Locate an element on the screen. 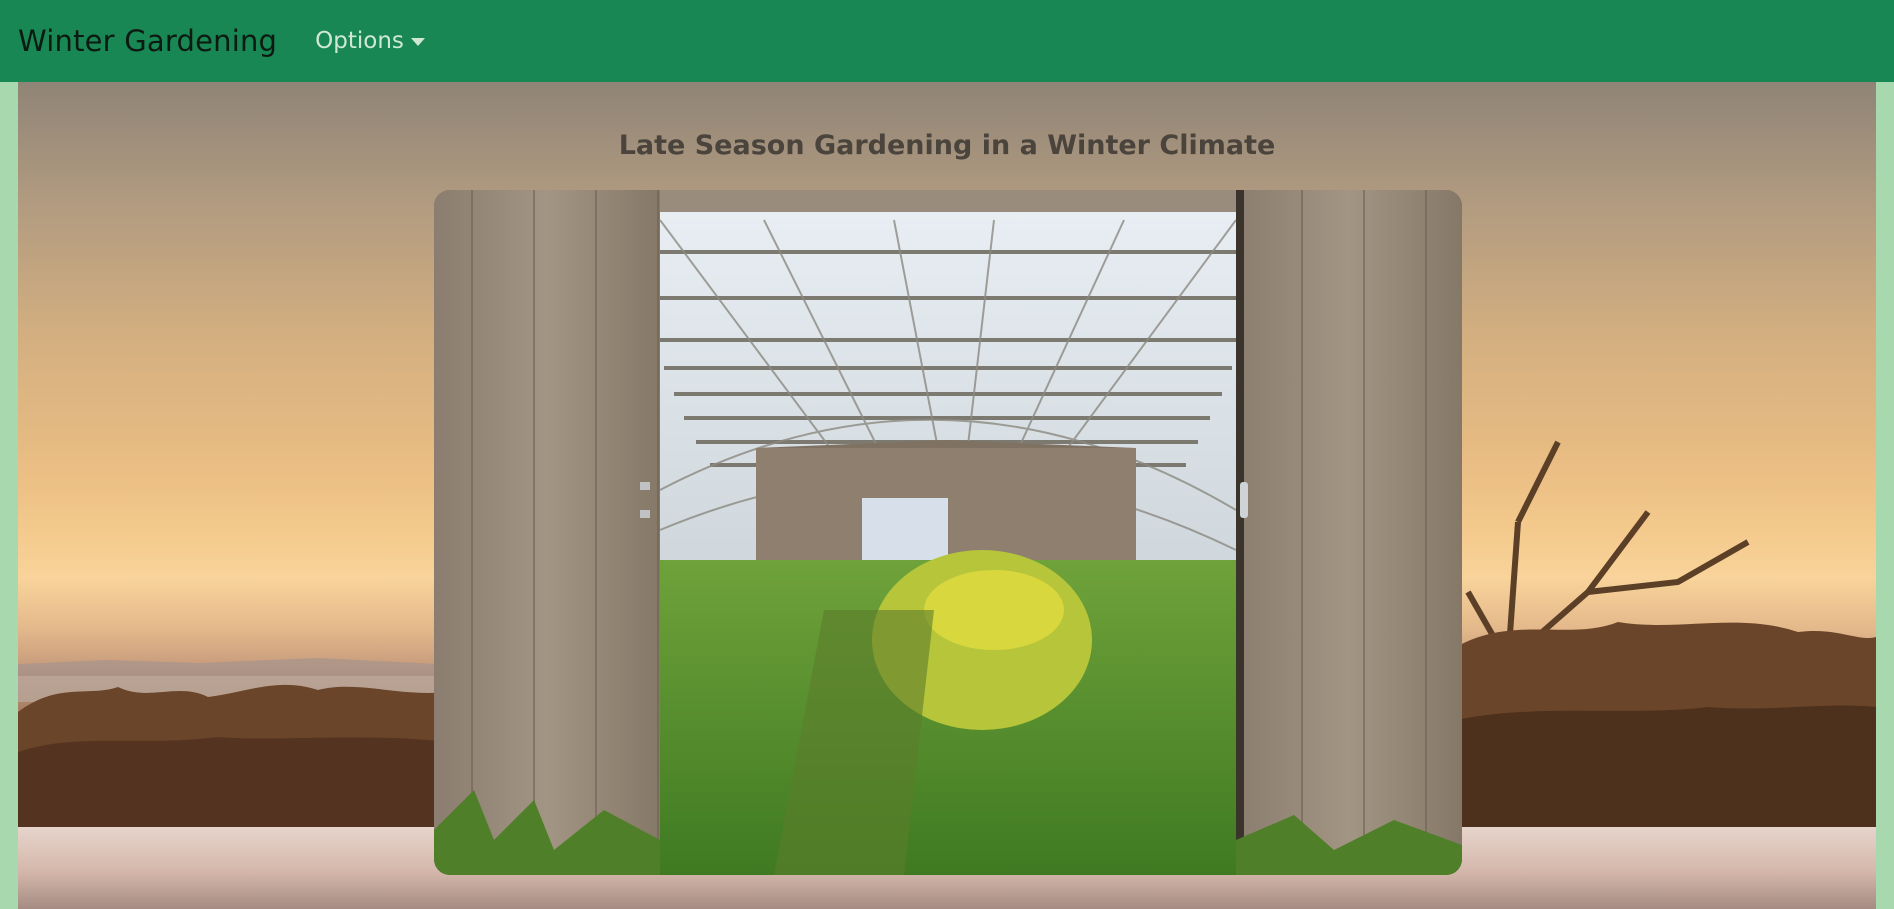 Image resolution: width=1894 pixels, height=909 pixels. options-dropdown: Options is located at coordinates (370, 41).